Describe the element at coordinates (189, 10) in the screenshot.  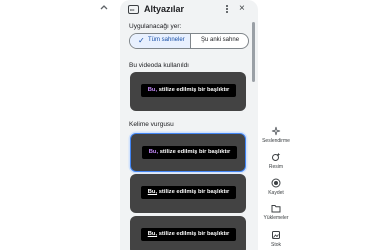
I see `panel-header: cc Altyazılar ×` at that location.